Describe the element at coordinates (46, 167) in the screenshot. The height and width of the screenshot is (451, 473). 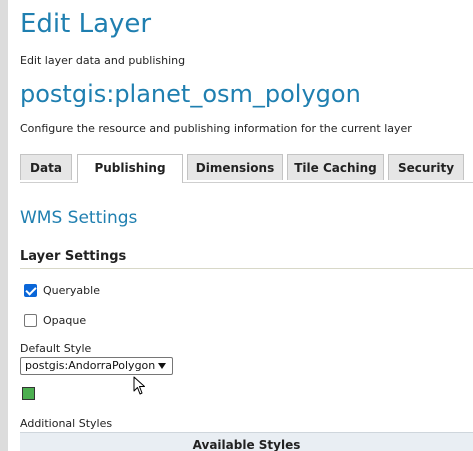
I see `tab-data: Data` at that location.